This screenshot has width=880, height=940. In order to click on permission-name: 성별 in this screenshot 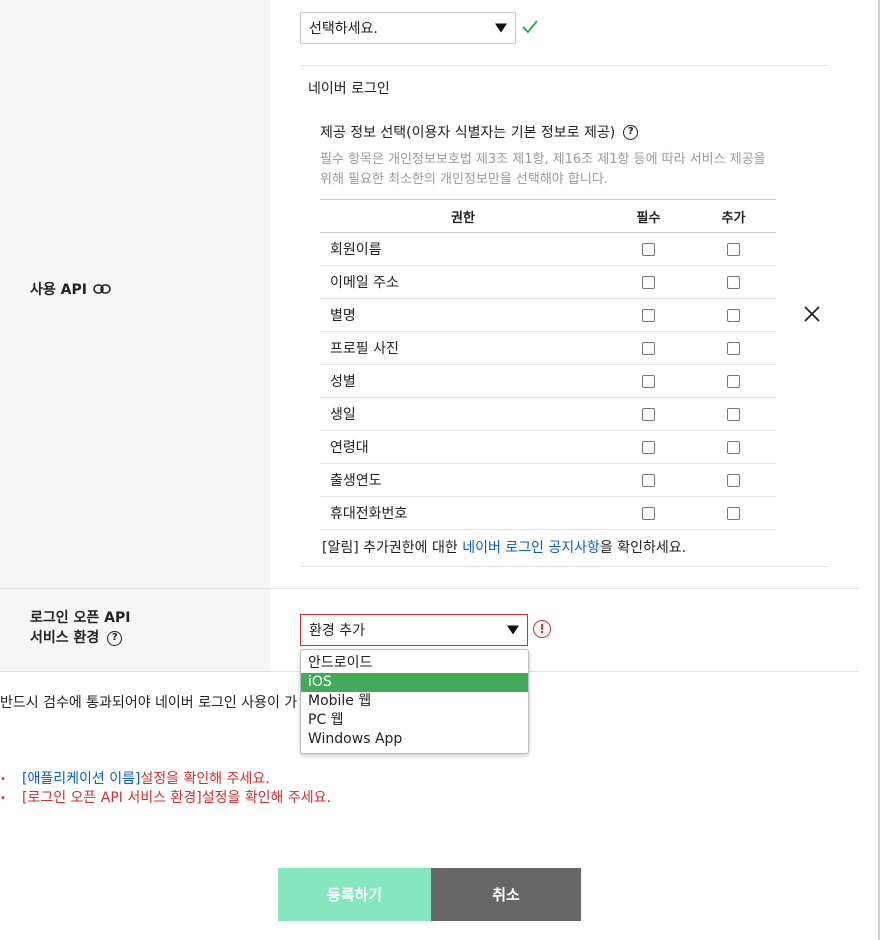, I will do `click(463, 381)`.